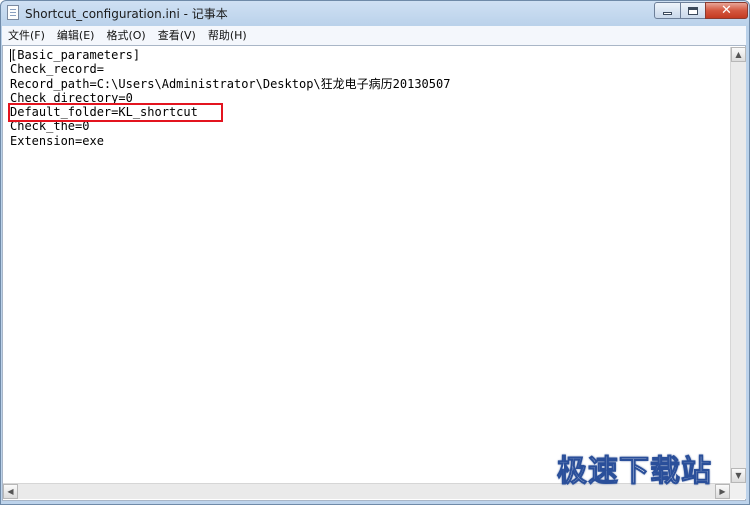  What do you see at coordinates (10, 55) in the screenshot?
I see `text-caret` at bounding box center [10, 55].